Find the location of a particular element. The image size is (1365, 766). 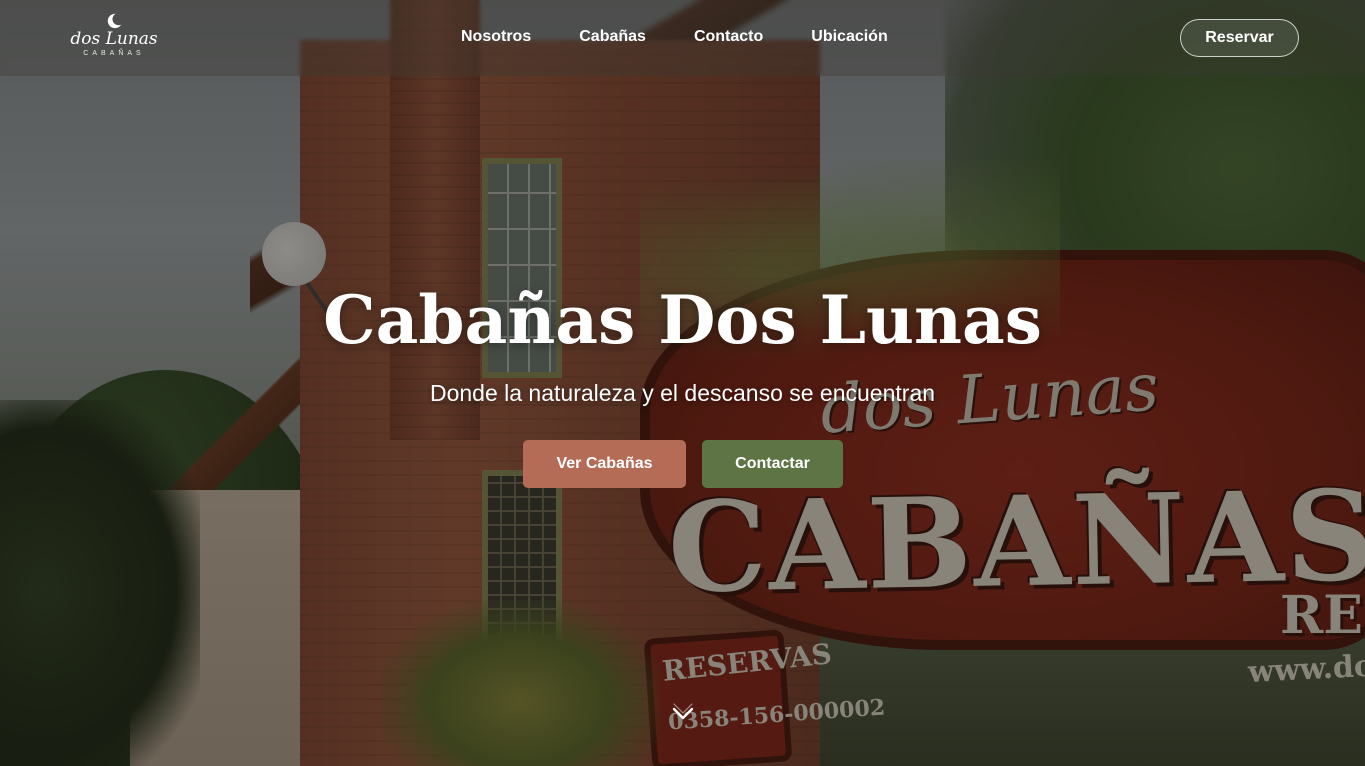

reserve-button: Reservar is located at coordinates (1239, 38).